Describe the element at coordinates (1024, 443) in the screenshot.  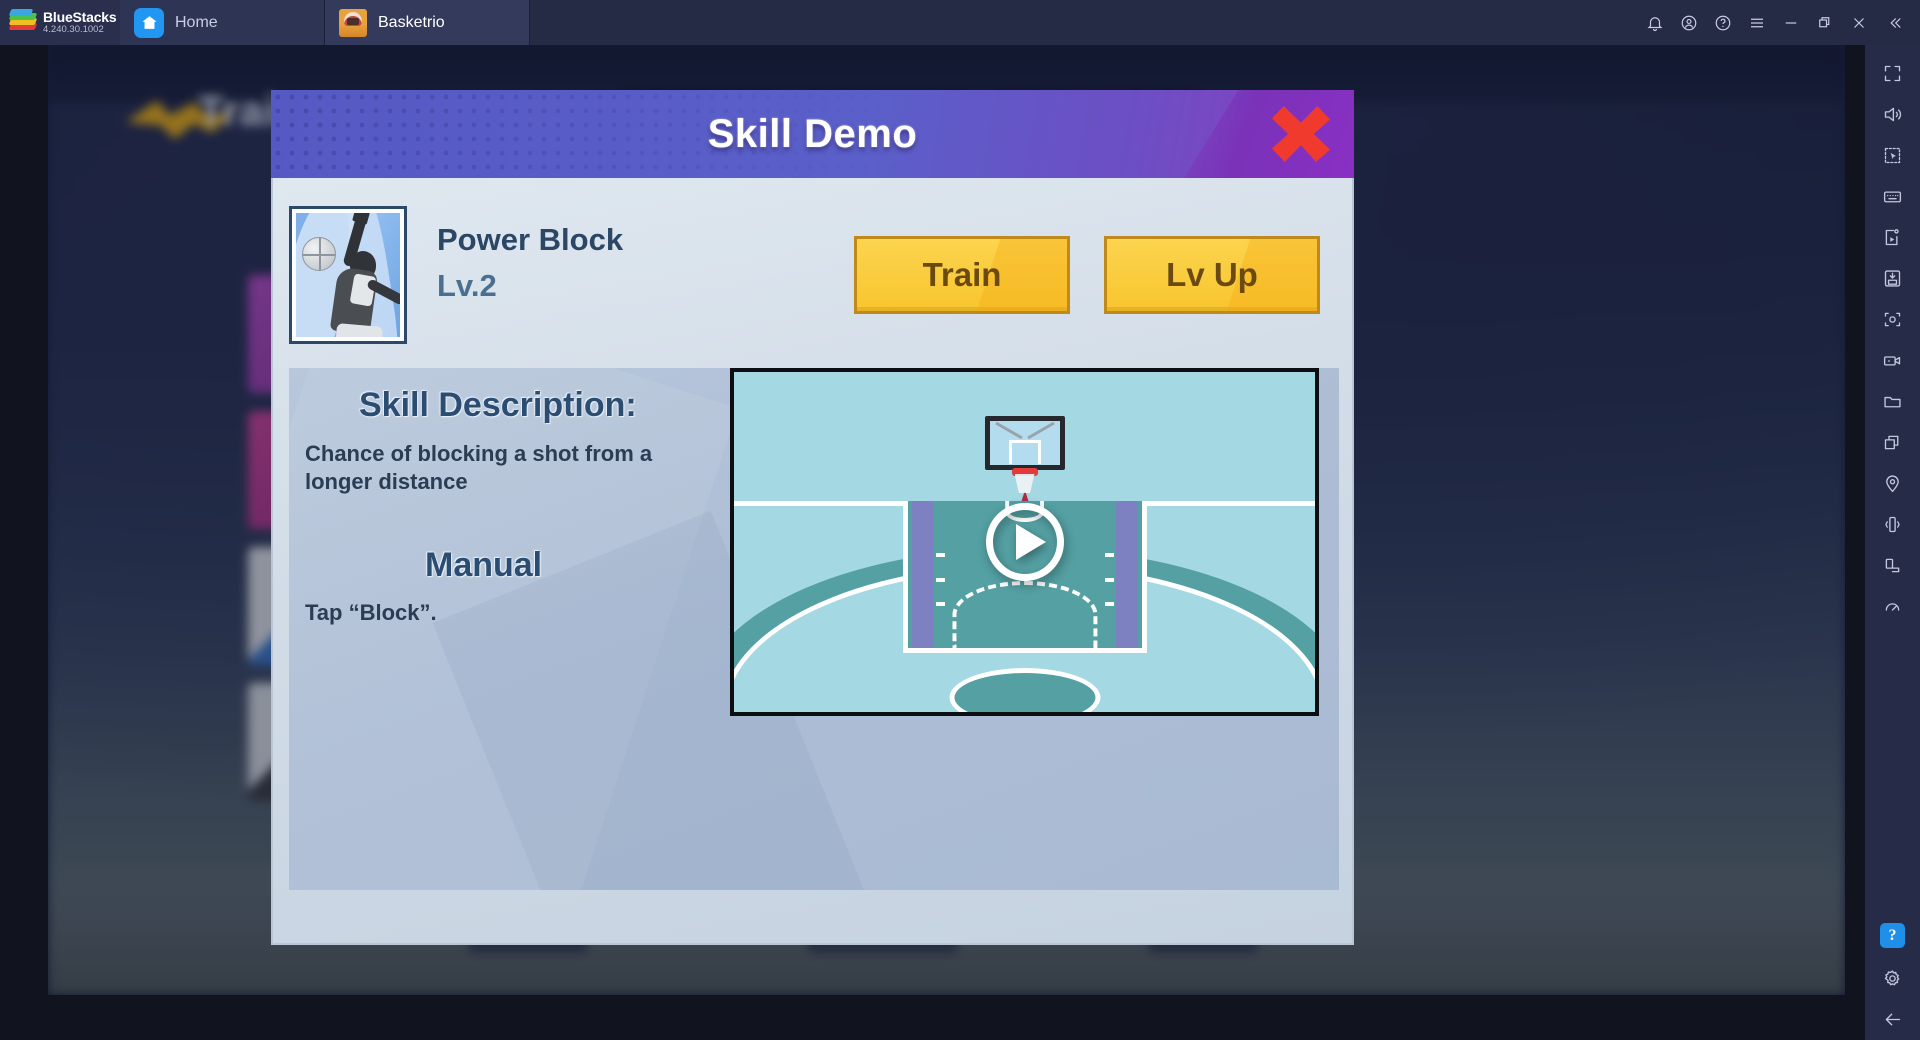
I see `backboard` at that location.